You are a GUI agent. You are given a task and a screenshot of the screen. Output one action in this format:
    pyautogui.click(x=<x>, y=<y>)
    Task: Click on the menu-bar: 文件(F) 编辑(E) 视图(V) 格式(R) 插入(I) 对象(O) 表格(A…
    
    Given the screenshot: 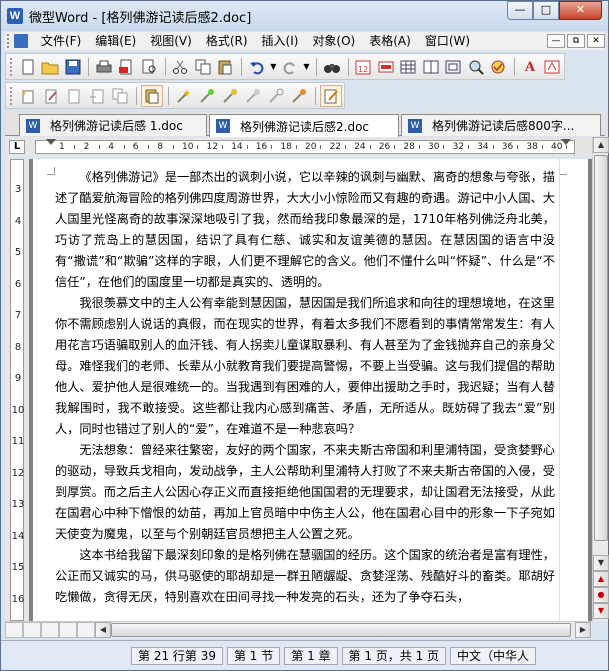 What is the action you would take?
    pyautogui.click(x=305, y=41)
    